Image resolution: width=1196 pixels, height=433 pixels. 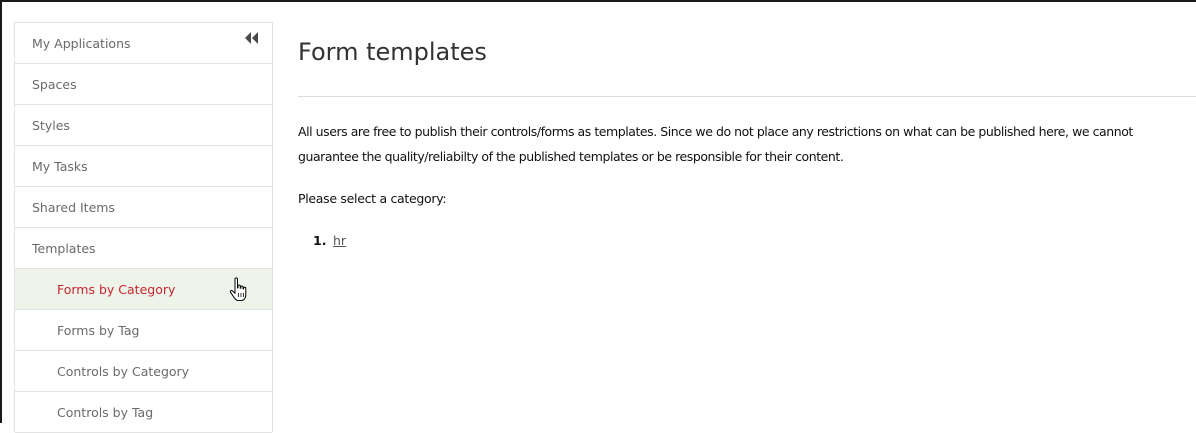 I want to click on sidebar-item-label: My Tasks, so click(x=60, y=166).